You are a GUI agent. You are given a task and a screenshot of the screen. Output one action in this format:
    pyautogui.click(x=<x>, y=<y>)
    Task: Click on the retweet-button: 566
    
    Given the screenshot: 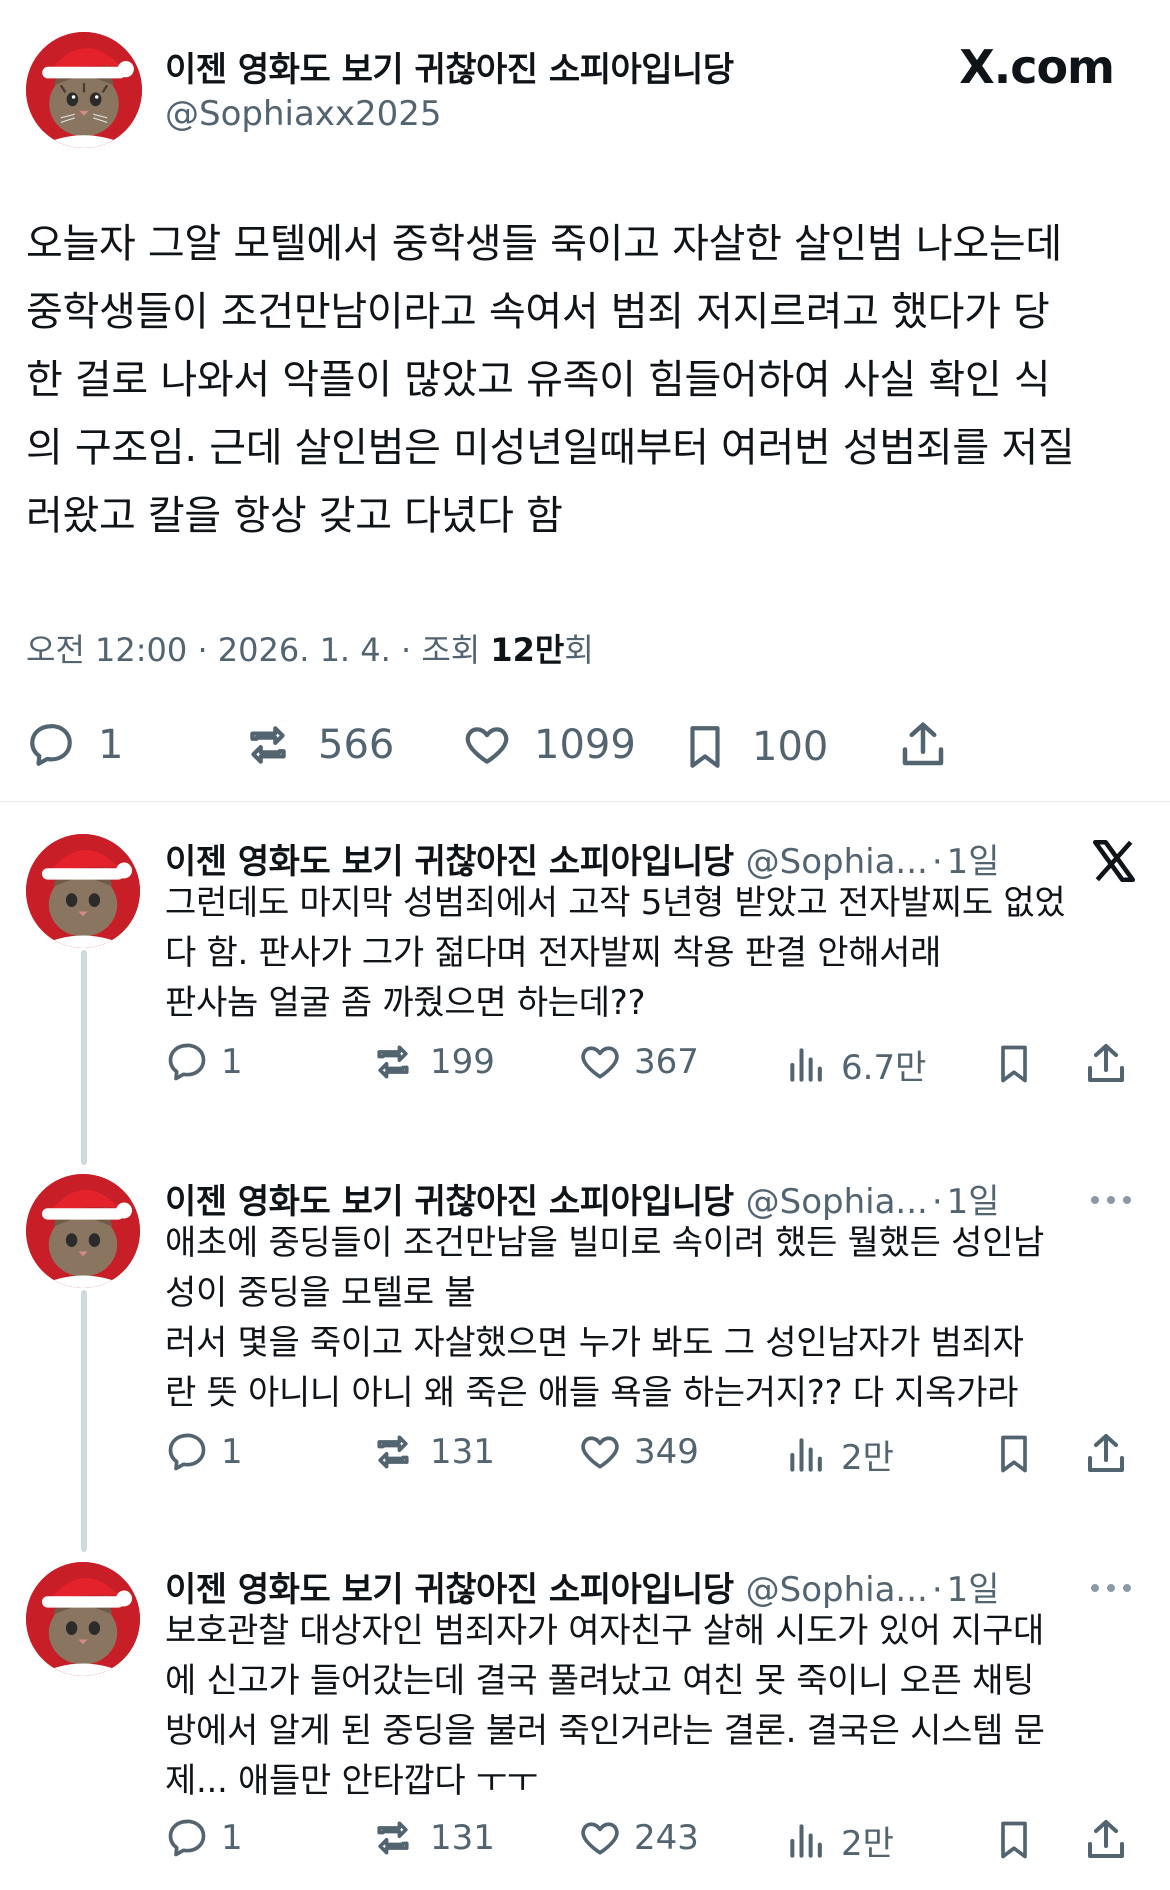 What is the action you would take?
    pyautogui.click(x=317, y=745)
    